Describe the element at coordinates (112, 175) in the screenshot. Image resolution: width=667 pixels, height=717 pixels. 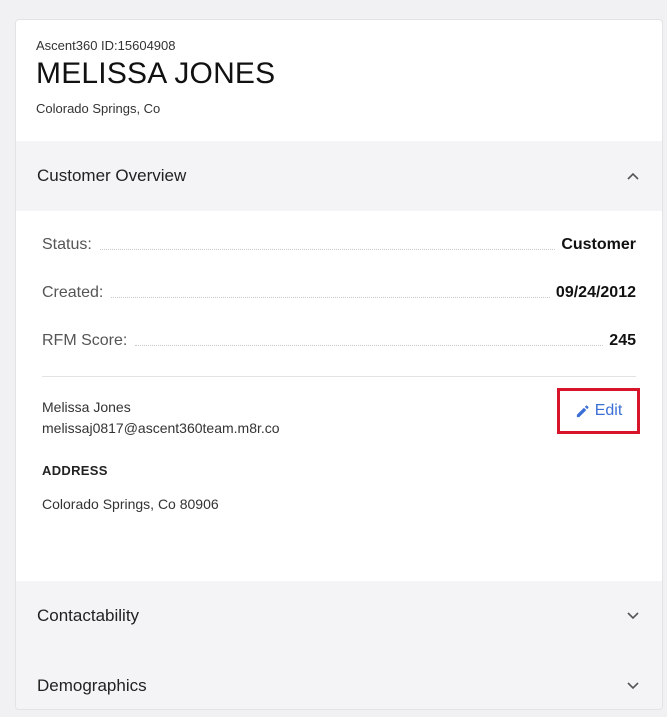
I see `section-title: Customer Overview` at that location.